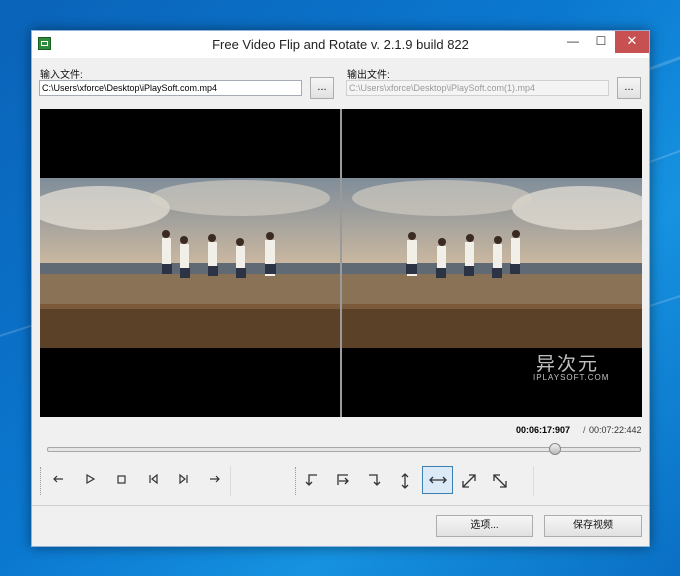  Describe the element at coordinates (374, 480) in the screenshot. I see `rotate-down-icon` at that location.